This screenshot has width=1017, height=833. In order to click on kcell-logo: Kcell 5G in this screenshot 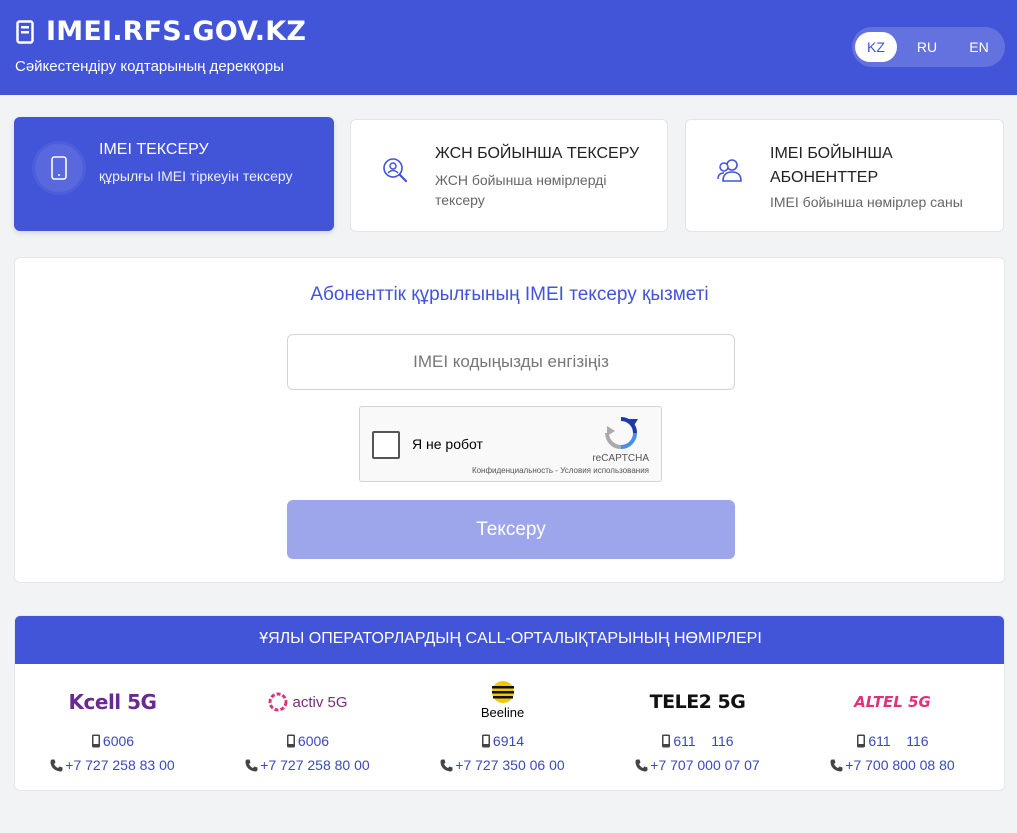, I will do `click(112, 702)`.